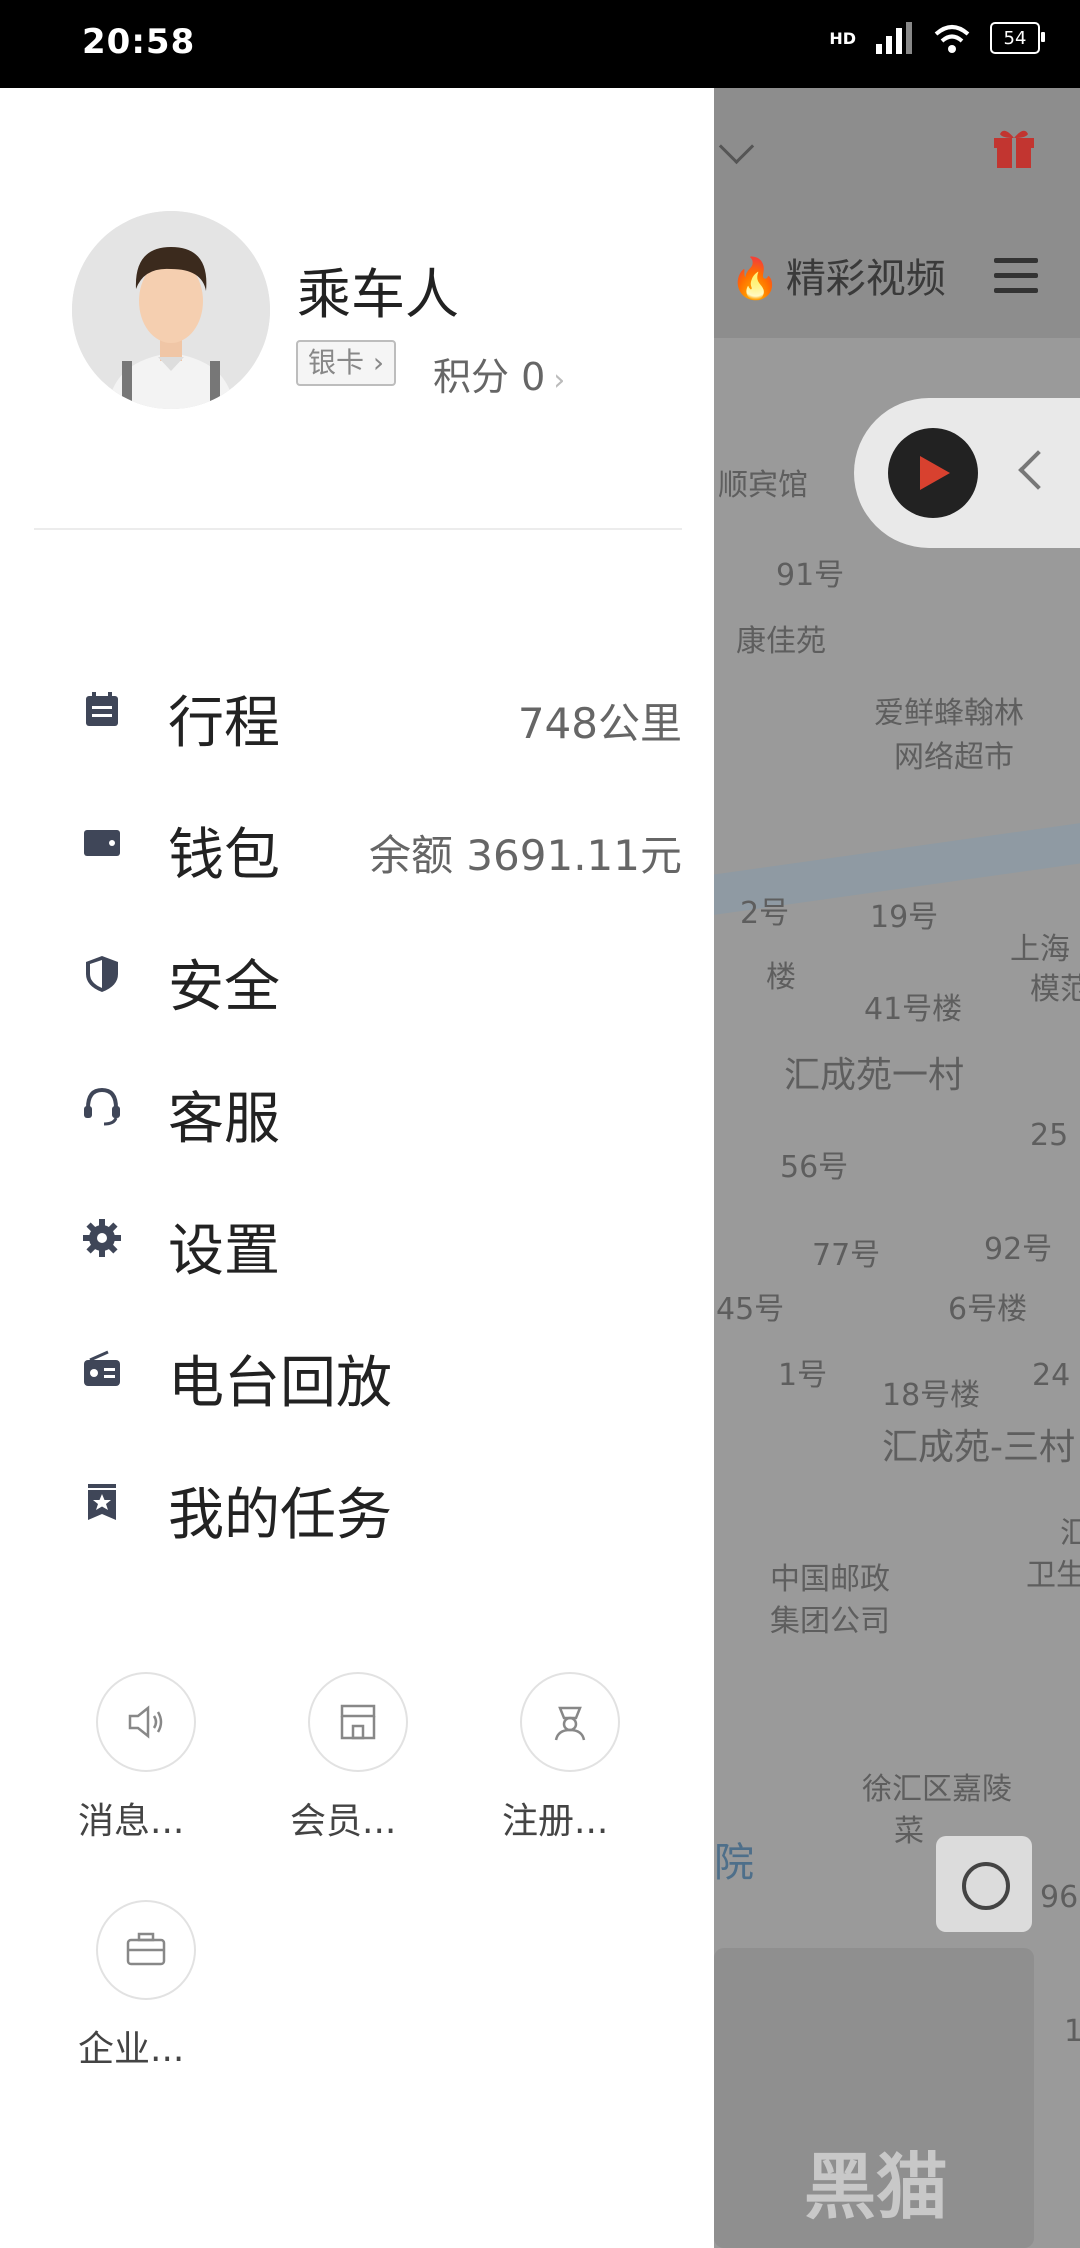  What do you see at coordinates (358, 529) in the screenshot?
I see `divider` at bounding box center [358, 529].